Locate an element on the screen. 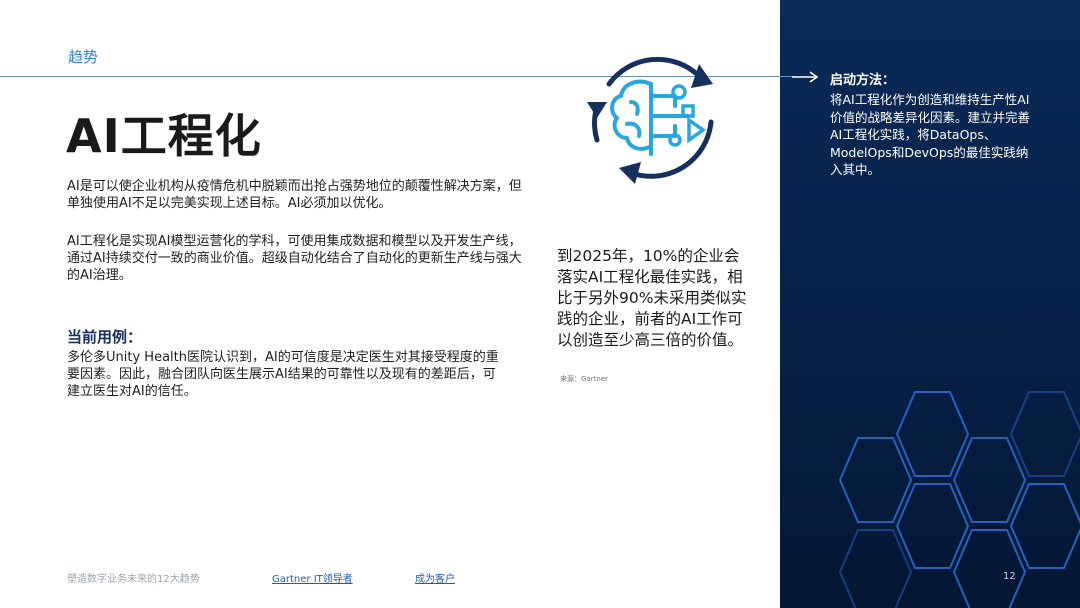 The height and width of the screenshot is (608, 1080). panel-title: 启动方法： is located at coordinates (863, 80).